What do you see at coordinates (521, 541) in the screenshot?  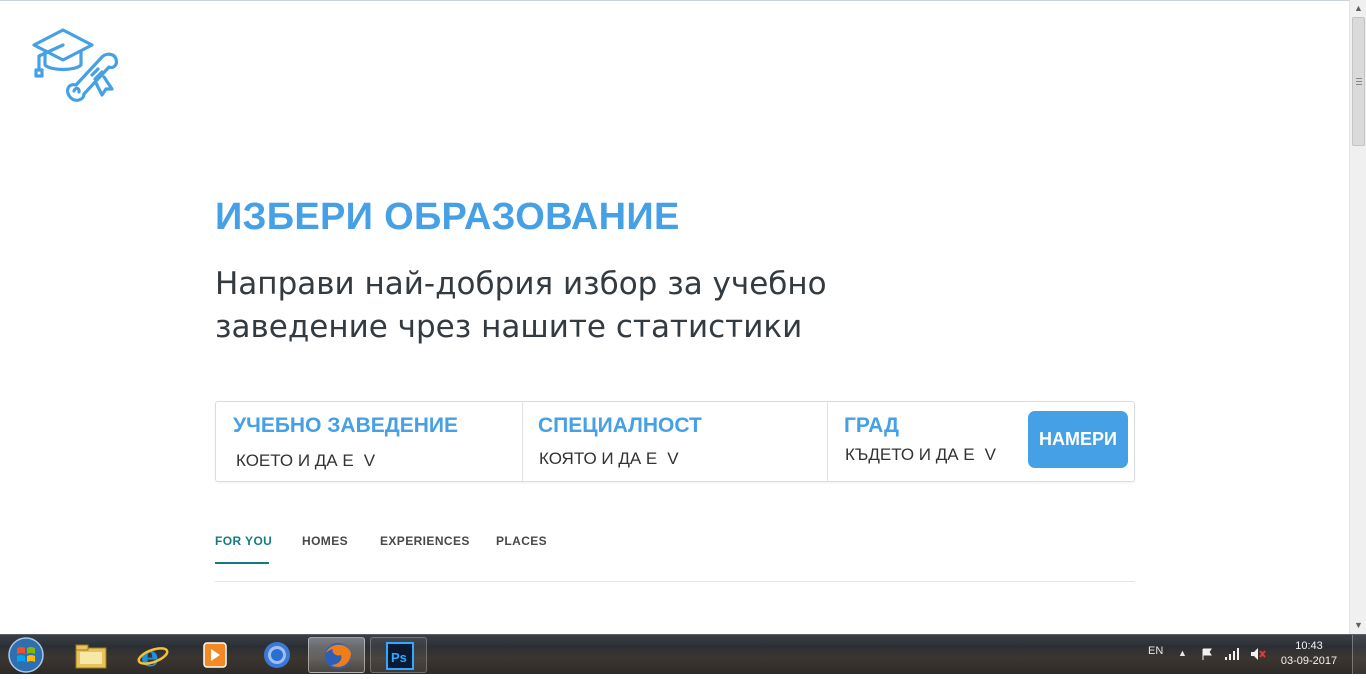 I see `tab-places: PLACES` at bounding box center [521, 541].